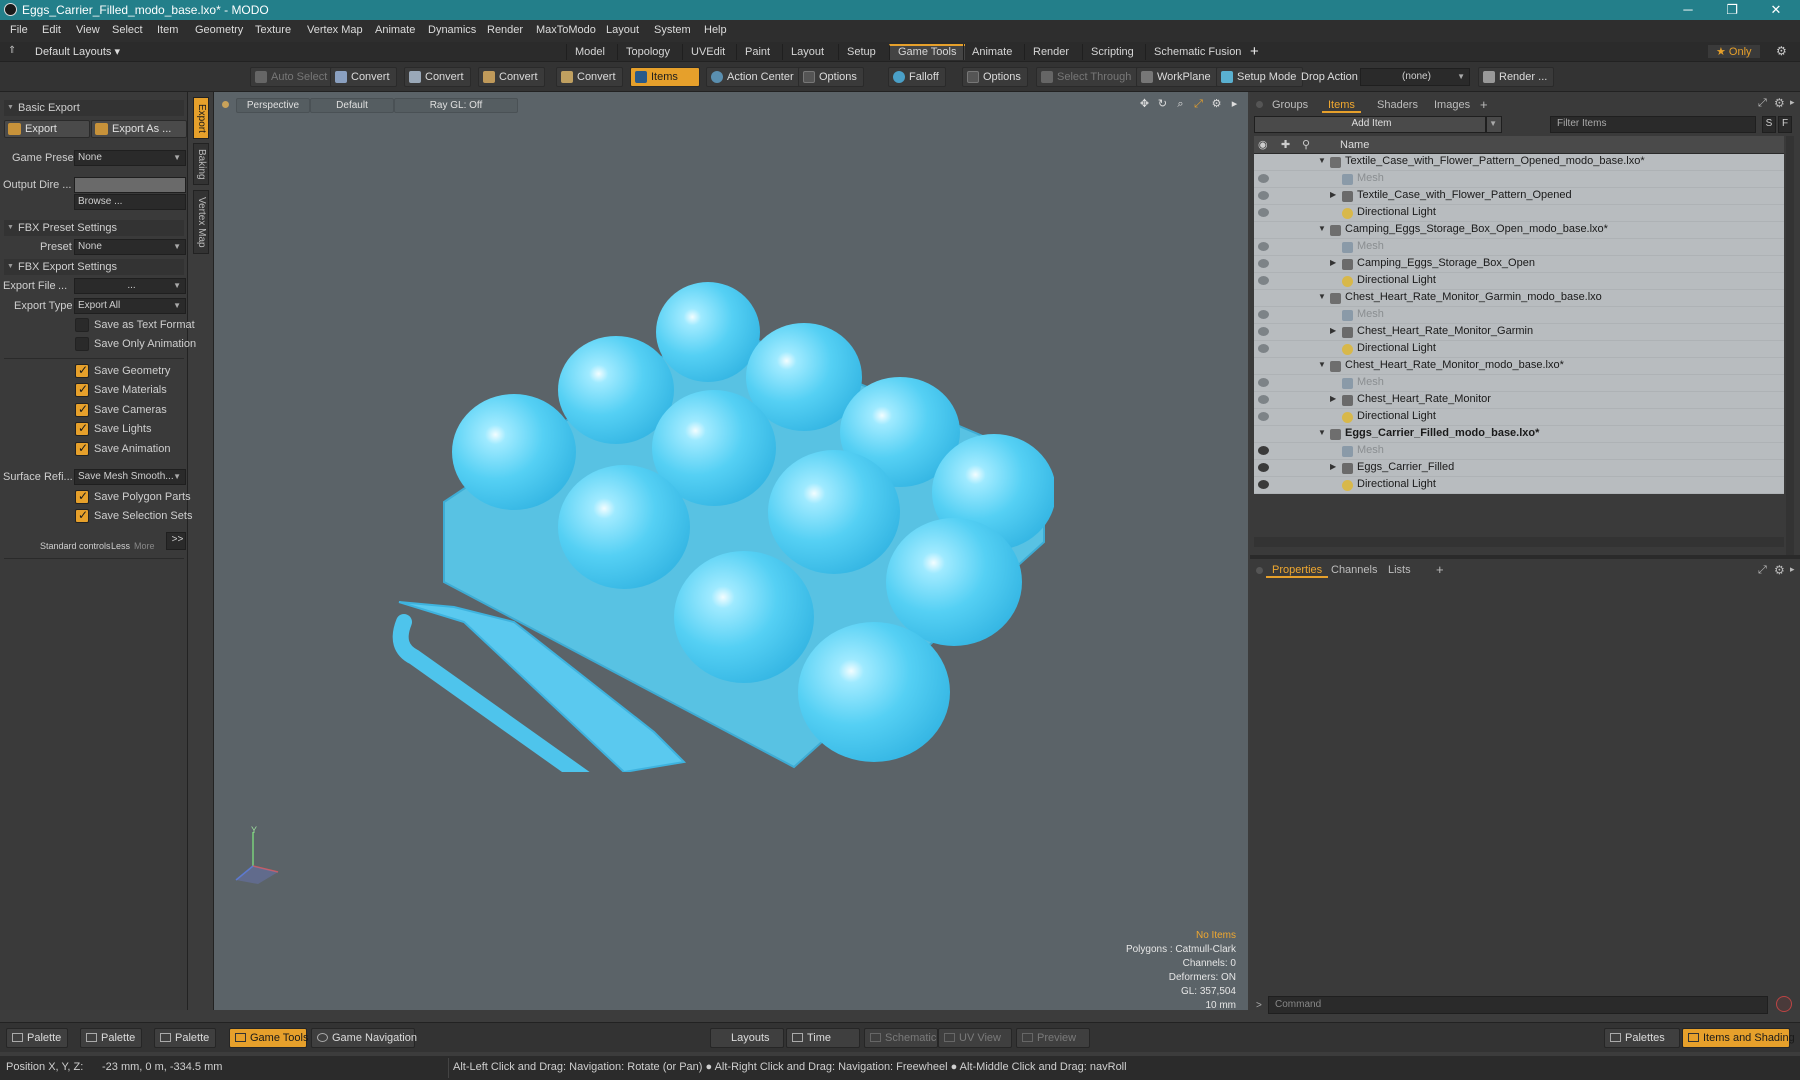 The height and width of the screenshot is (1080, 1800). Describe the element at coordinates (363, 77) in the screenshot. I see `convert-vertices-button: Convert` at that location.